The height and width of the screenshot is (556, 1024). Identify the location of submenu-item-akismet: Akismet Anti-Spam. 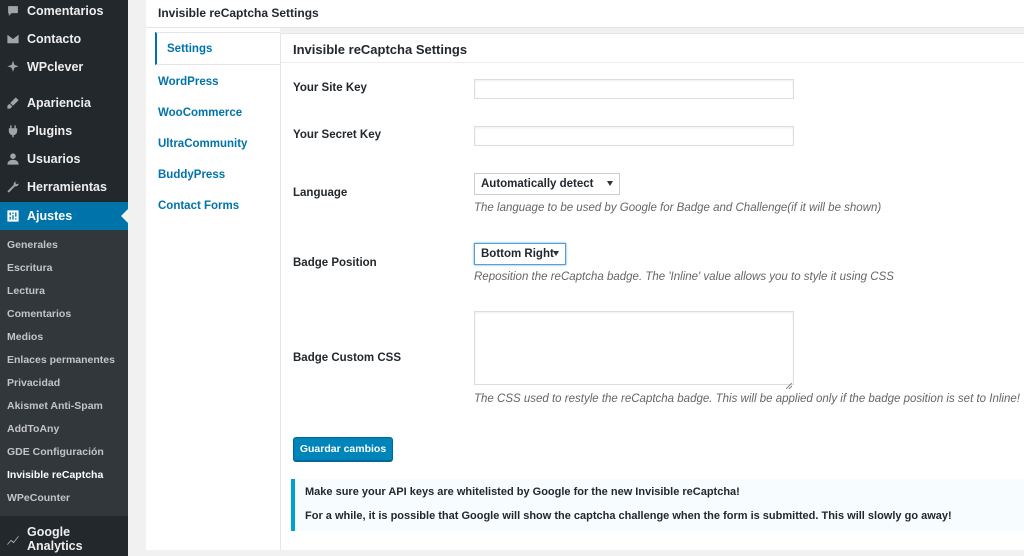
(55, 406).